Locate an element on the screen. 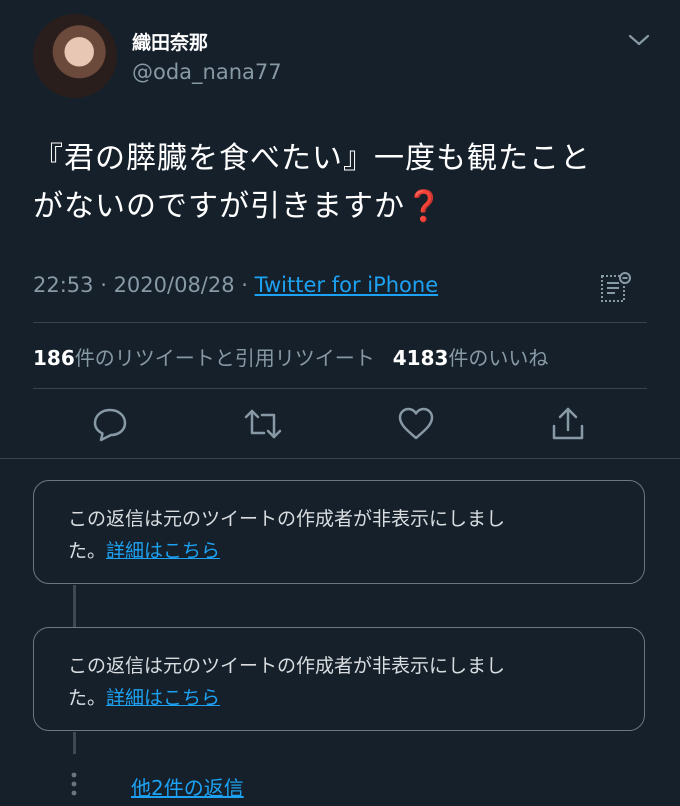  chevron-down-icon is located at coordinates (639, 40).